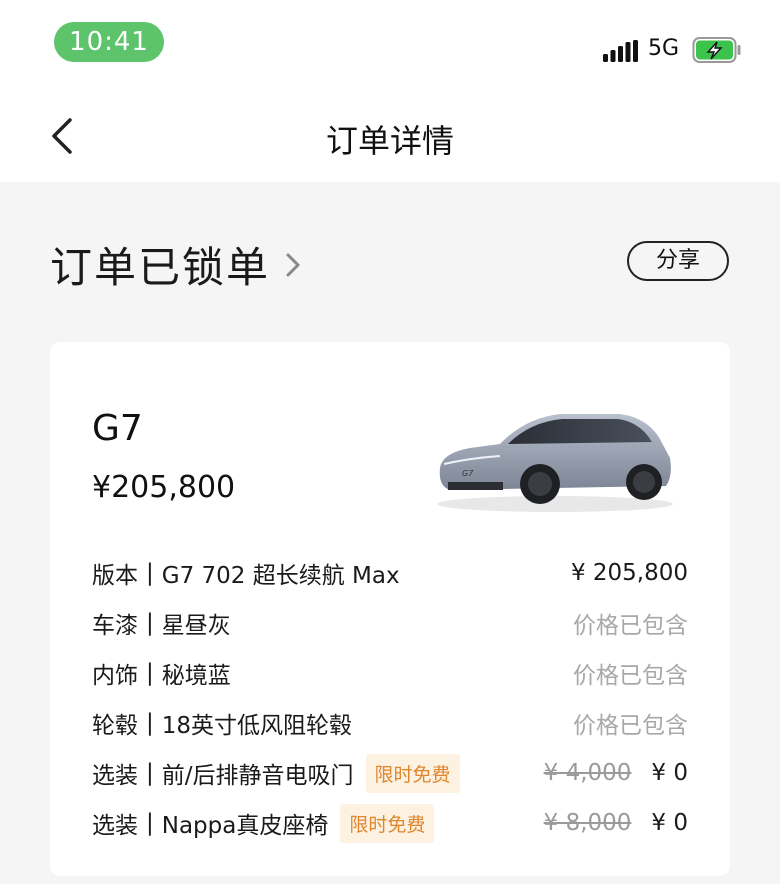  Describe the element at coordinates (257, 776) in the screenshot. I see `spec-value: 前/后排静音电吸门` at that location.